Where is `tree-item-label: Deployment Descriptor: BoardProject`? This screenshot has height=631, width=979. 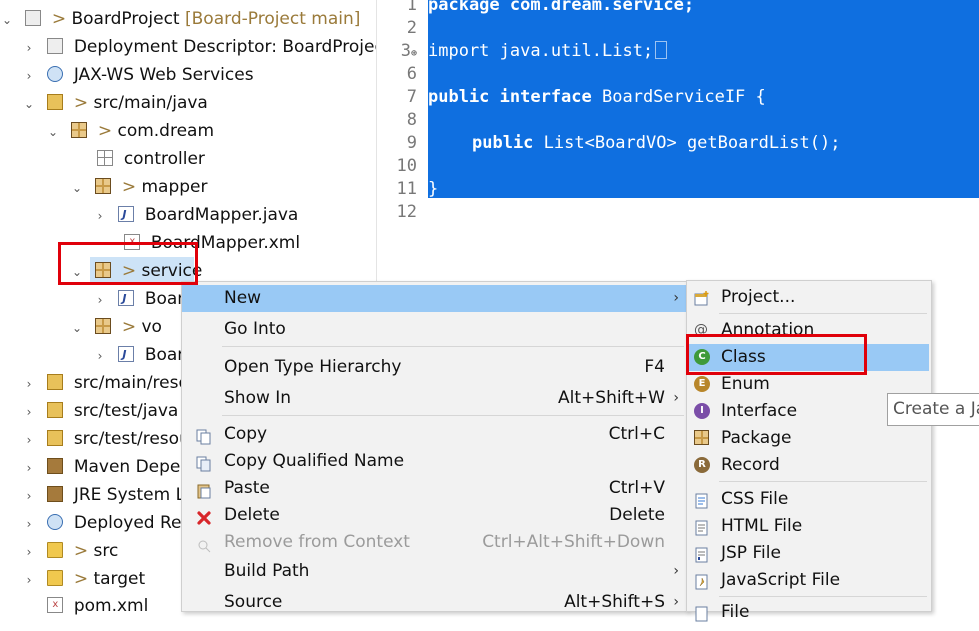 tree-item-label: Deployment Descriptor: BoardProject is located at coordinates (232, 47).